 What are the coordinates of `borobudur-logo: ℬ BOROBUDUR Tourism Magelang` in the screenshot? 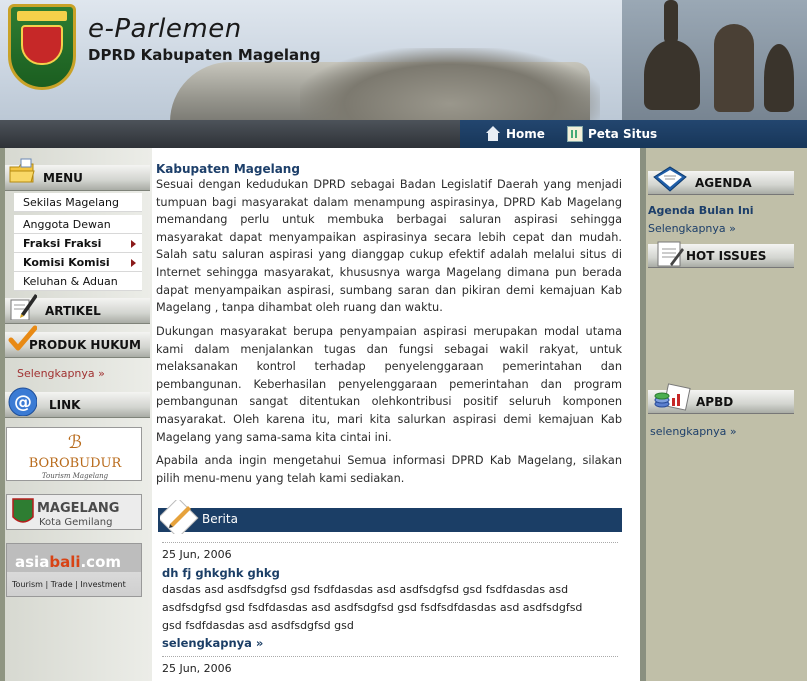 It's located at (76, 456).